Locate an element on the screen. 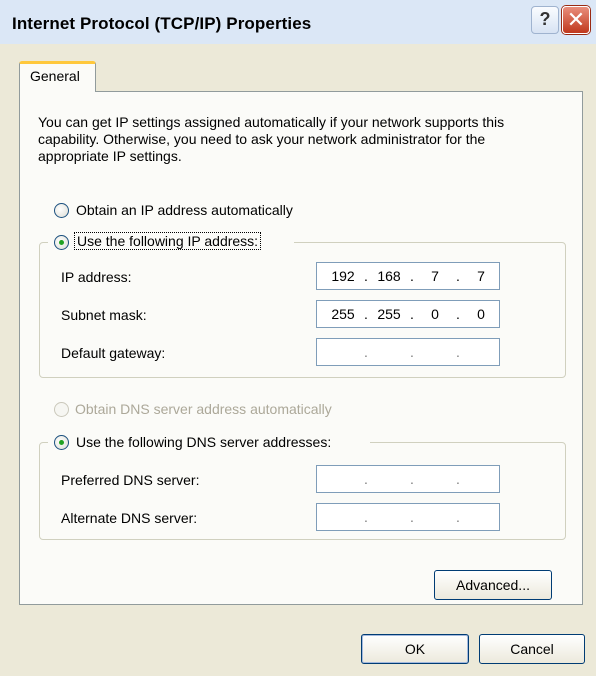  ip-address-field: 192 . 168 . 7 . 7 is located at coordinates (408, 276).